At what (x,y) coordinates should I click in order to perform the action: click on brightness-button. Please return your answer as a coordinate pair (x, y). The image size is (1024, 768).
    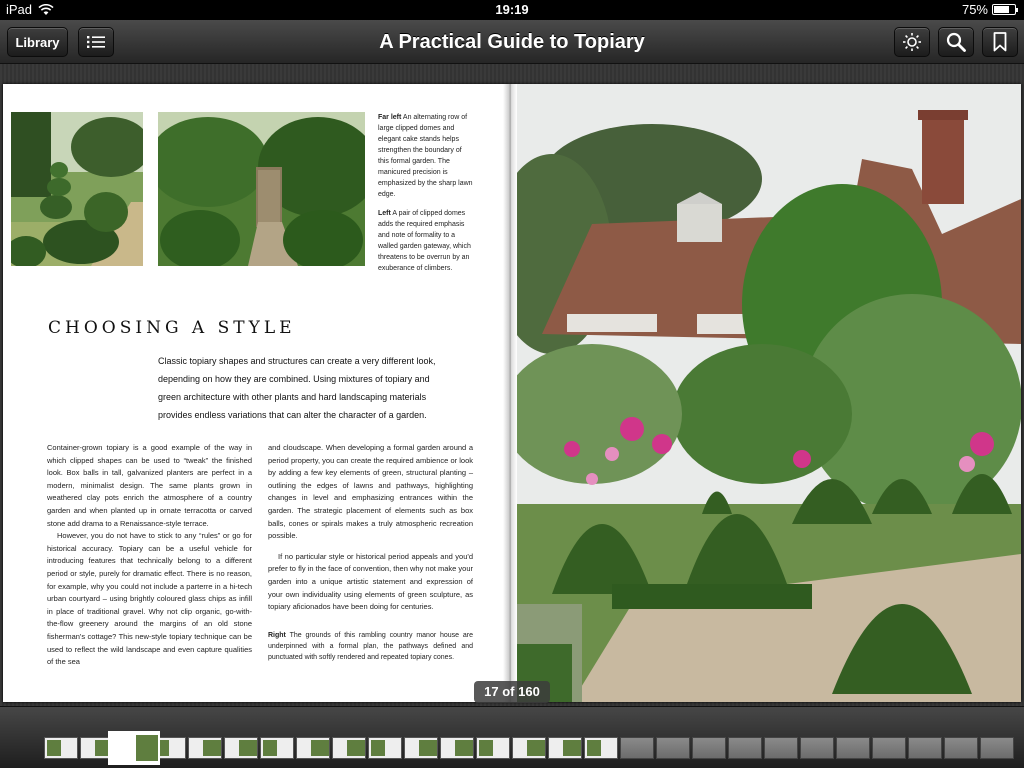
    Looking at the image, I should click on (912, 42).